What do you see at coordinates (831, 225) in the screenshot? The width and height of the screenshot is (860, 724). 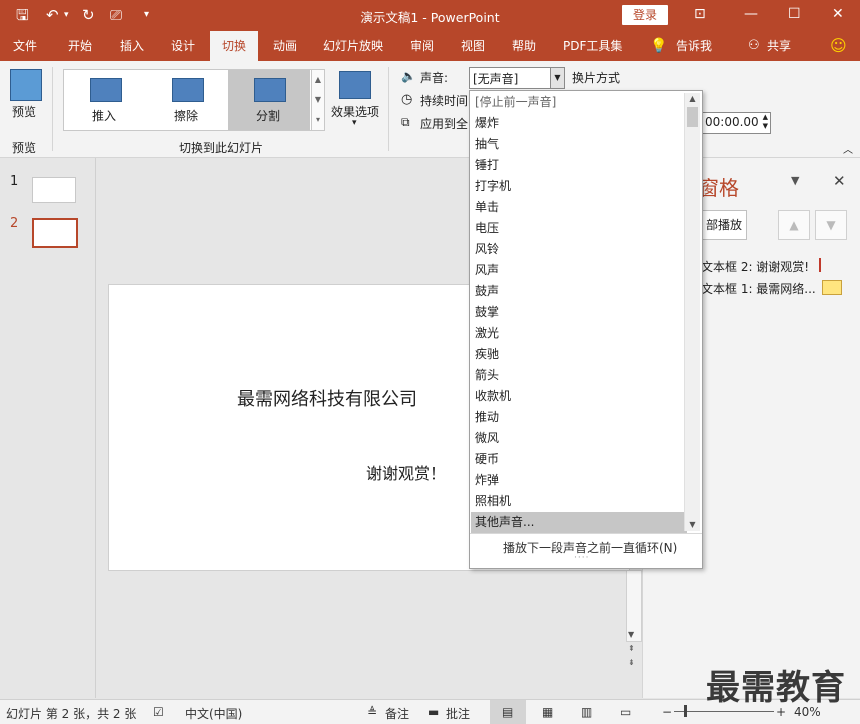 I see `move-down-icon: ▼` at bounding box center [831, 225].